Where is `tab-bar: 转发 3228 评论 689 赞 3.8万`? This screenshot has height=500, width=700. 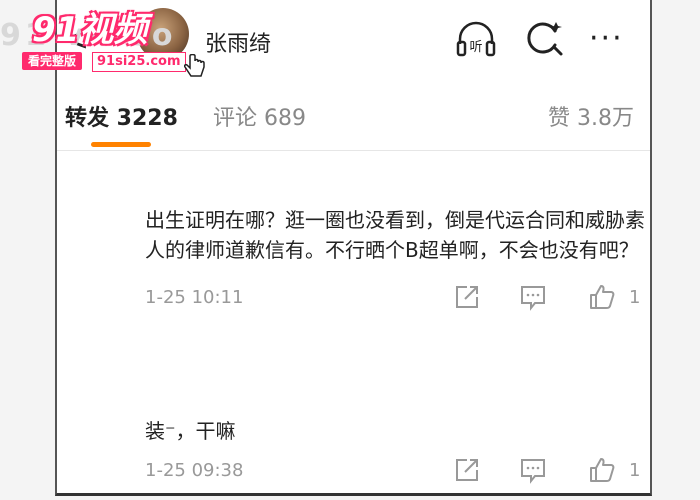 tab-bar: 转发 3228 评论 689 赞 3.8万 is located at coordinates (353, 119).